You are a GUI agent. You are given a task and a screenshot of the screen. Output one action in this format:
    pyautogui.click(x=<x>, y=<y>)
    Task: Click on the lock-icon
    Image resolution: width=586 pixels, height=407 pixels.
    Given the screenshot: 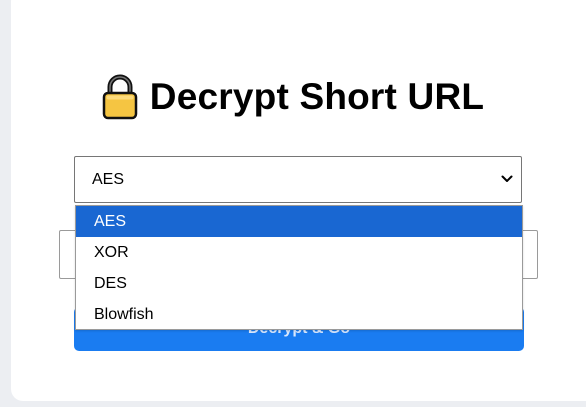 What is the action you would take?
    pyautogui.click(x=120, y=97)
    